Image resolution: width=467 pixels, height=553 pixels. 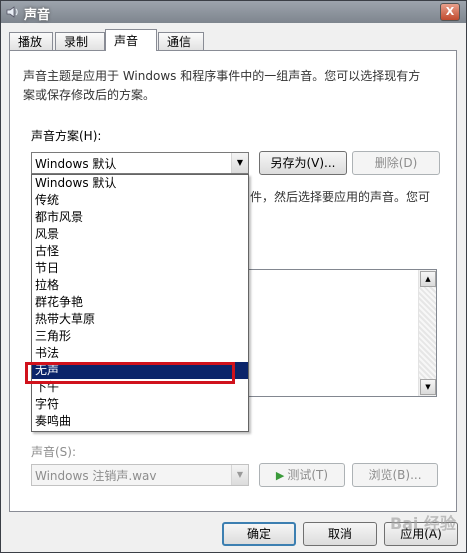 I want to click on window-title: 声音, so click(x=37, y=15).